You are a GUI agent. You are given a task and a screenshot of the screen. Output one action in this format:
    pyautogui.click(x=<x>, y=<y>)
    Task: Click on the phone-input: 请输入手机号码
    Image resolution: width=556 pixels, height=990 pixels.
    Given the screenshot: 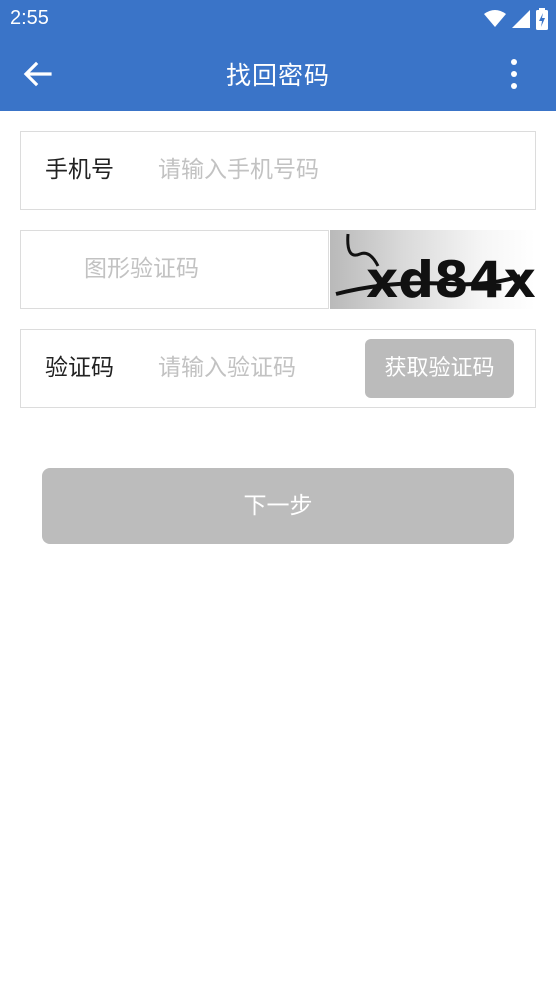 What is the action you would take?
    pyautogui.click(x=238, y=170)
    